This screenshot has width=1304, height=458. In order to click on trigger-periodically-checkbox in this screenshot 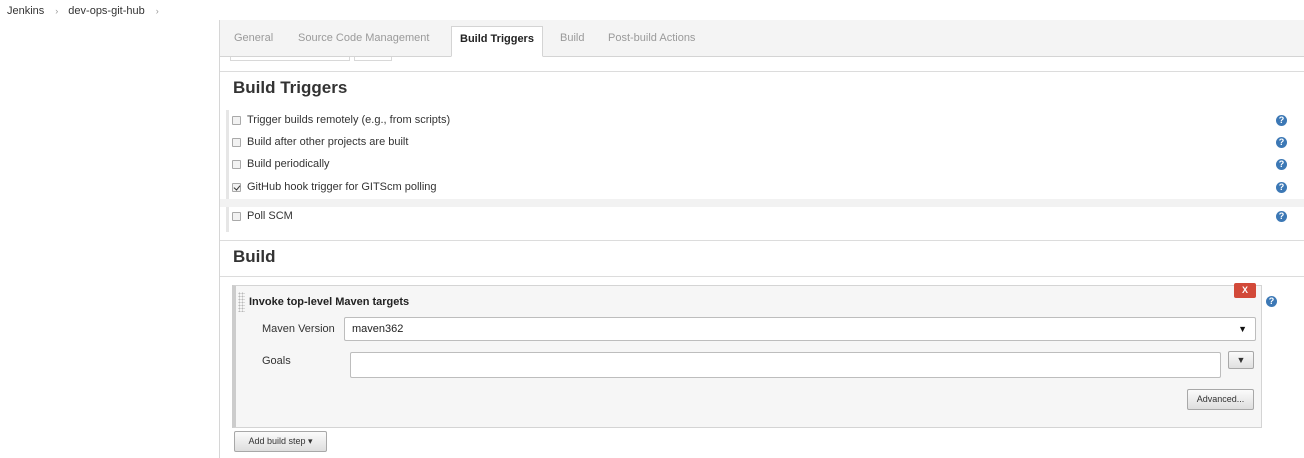, I will do `click(236, 164)`.